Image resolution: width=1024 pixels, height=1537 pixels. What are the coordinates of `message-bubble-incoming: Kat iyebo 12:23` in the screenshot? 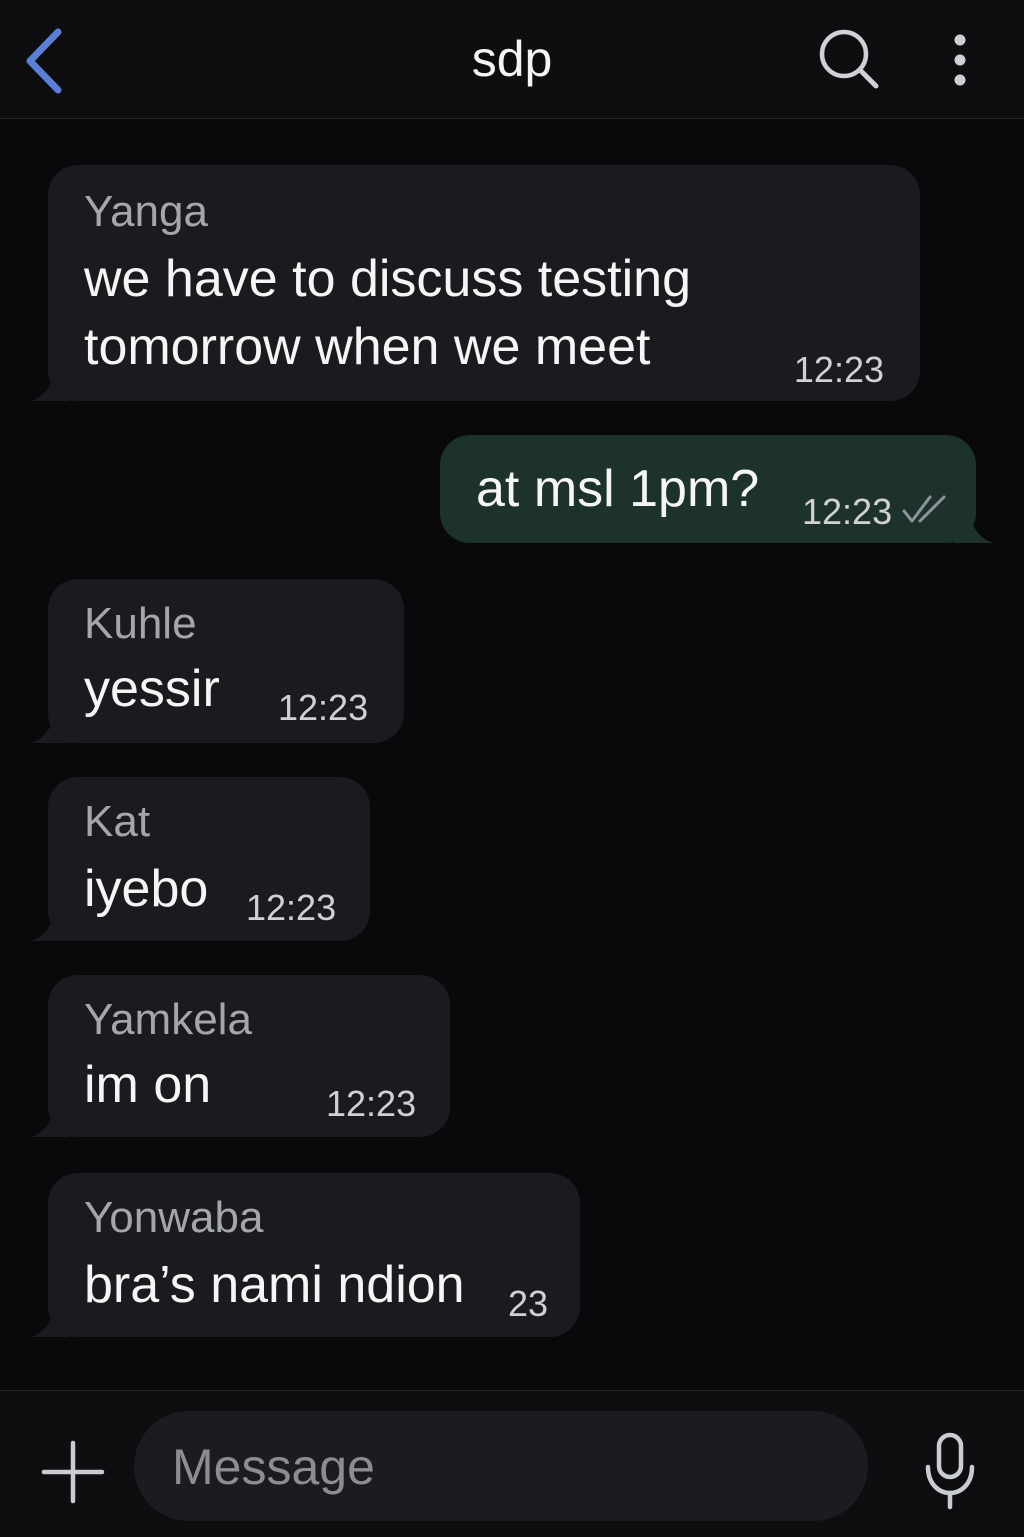 It's located at (200, 859).